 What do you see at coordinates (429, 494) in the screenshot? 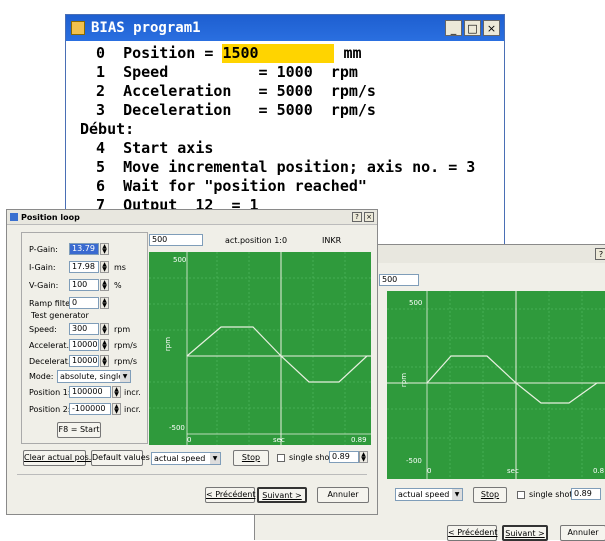
I see `signal-select-back: actual speed ▼` at bounding box center [429, 494].